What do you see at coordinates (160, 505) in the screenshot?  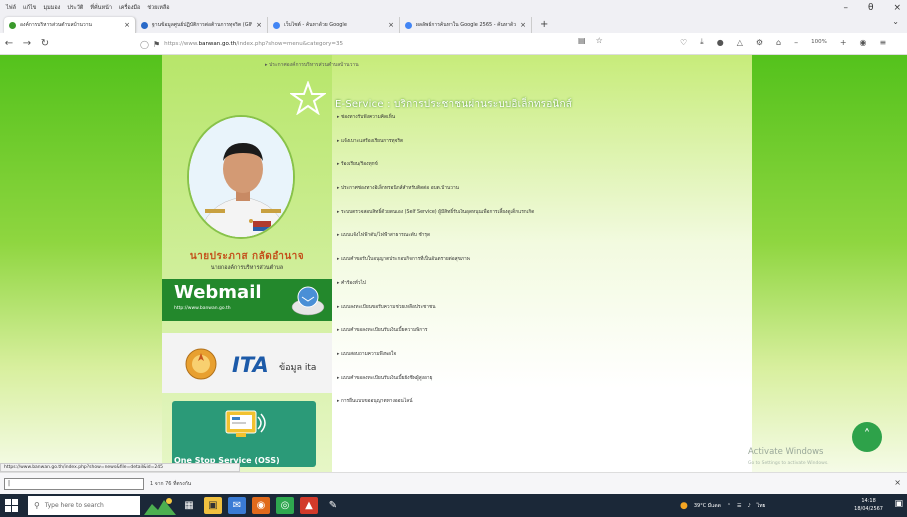 I see `cortana-landscape-icon` at bounding box center [160, 505].